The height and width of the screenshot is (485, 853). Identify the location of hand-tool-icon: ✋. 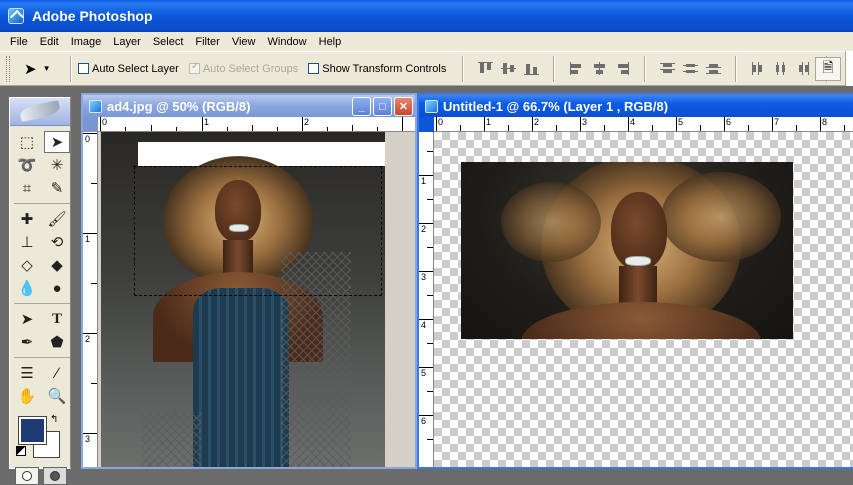
(27, 396).